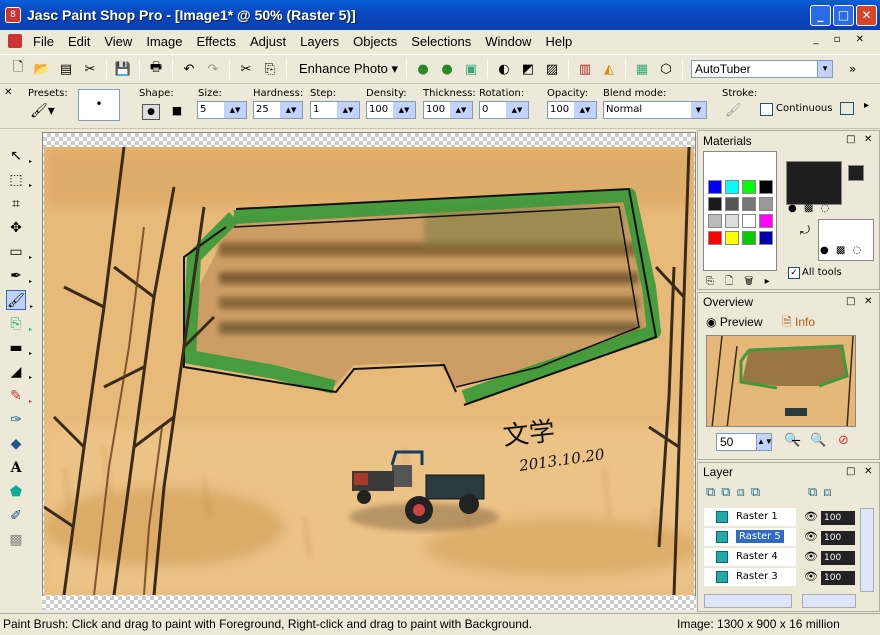  I want to click on pen-tool-icon: ✐, so click(16, 516).